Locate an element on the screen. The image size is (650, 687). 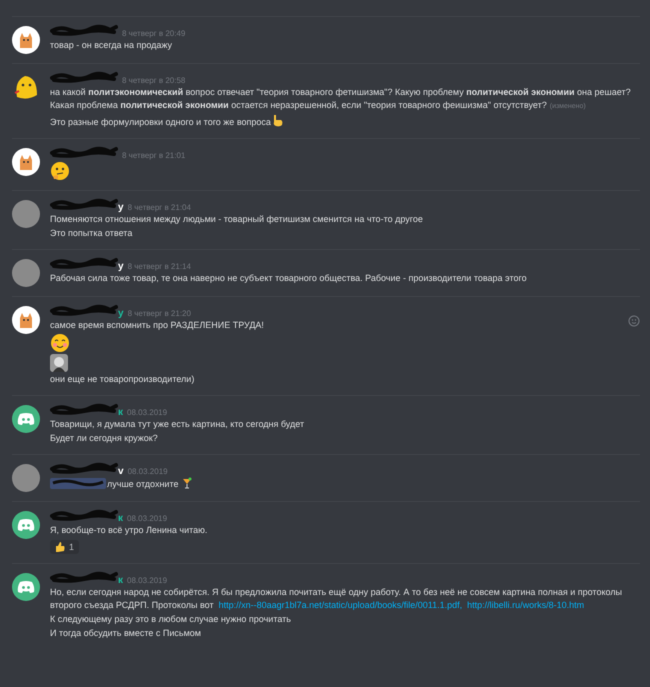
message-text: Это разные формулировки одного и того же вопроса is located at coordinates (166, 121).